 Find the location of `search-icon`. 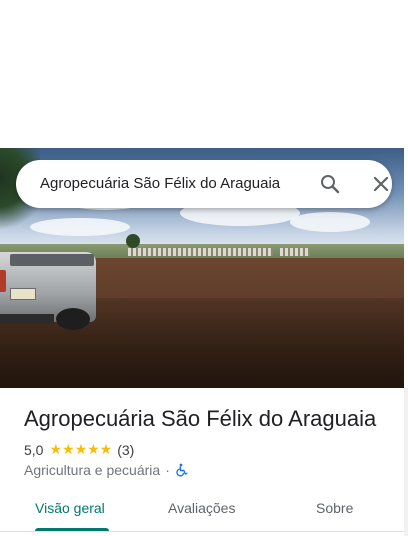

search-icon is located at coordinates (330, 184).